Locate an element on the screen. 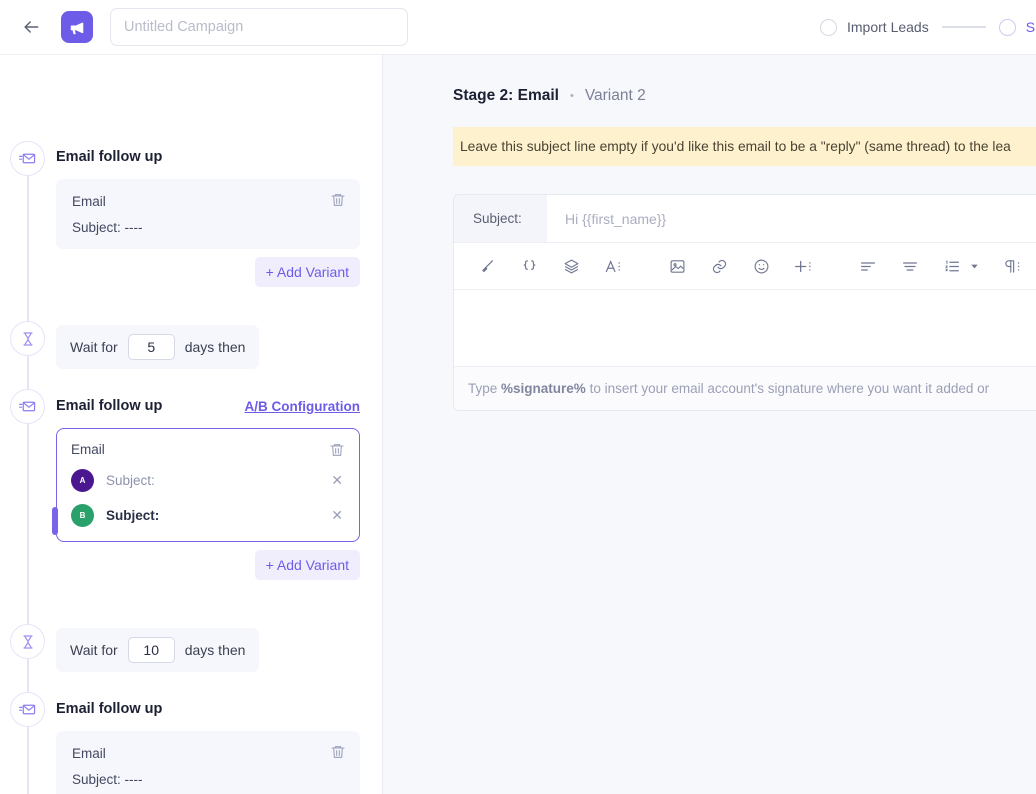 Image resolution: width=1036 pixels, height=794 pixels. wizard-step-import-leads: Import Leads is located at coordinates (874, 27).